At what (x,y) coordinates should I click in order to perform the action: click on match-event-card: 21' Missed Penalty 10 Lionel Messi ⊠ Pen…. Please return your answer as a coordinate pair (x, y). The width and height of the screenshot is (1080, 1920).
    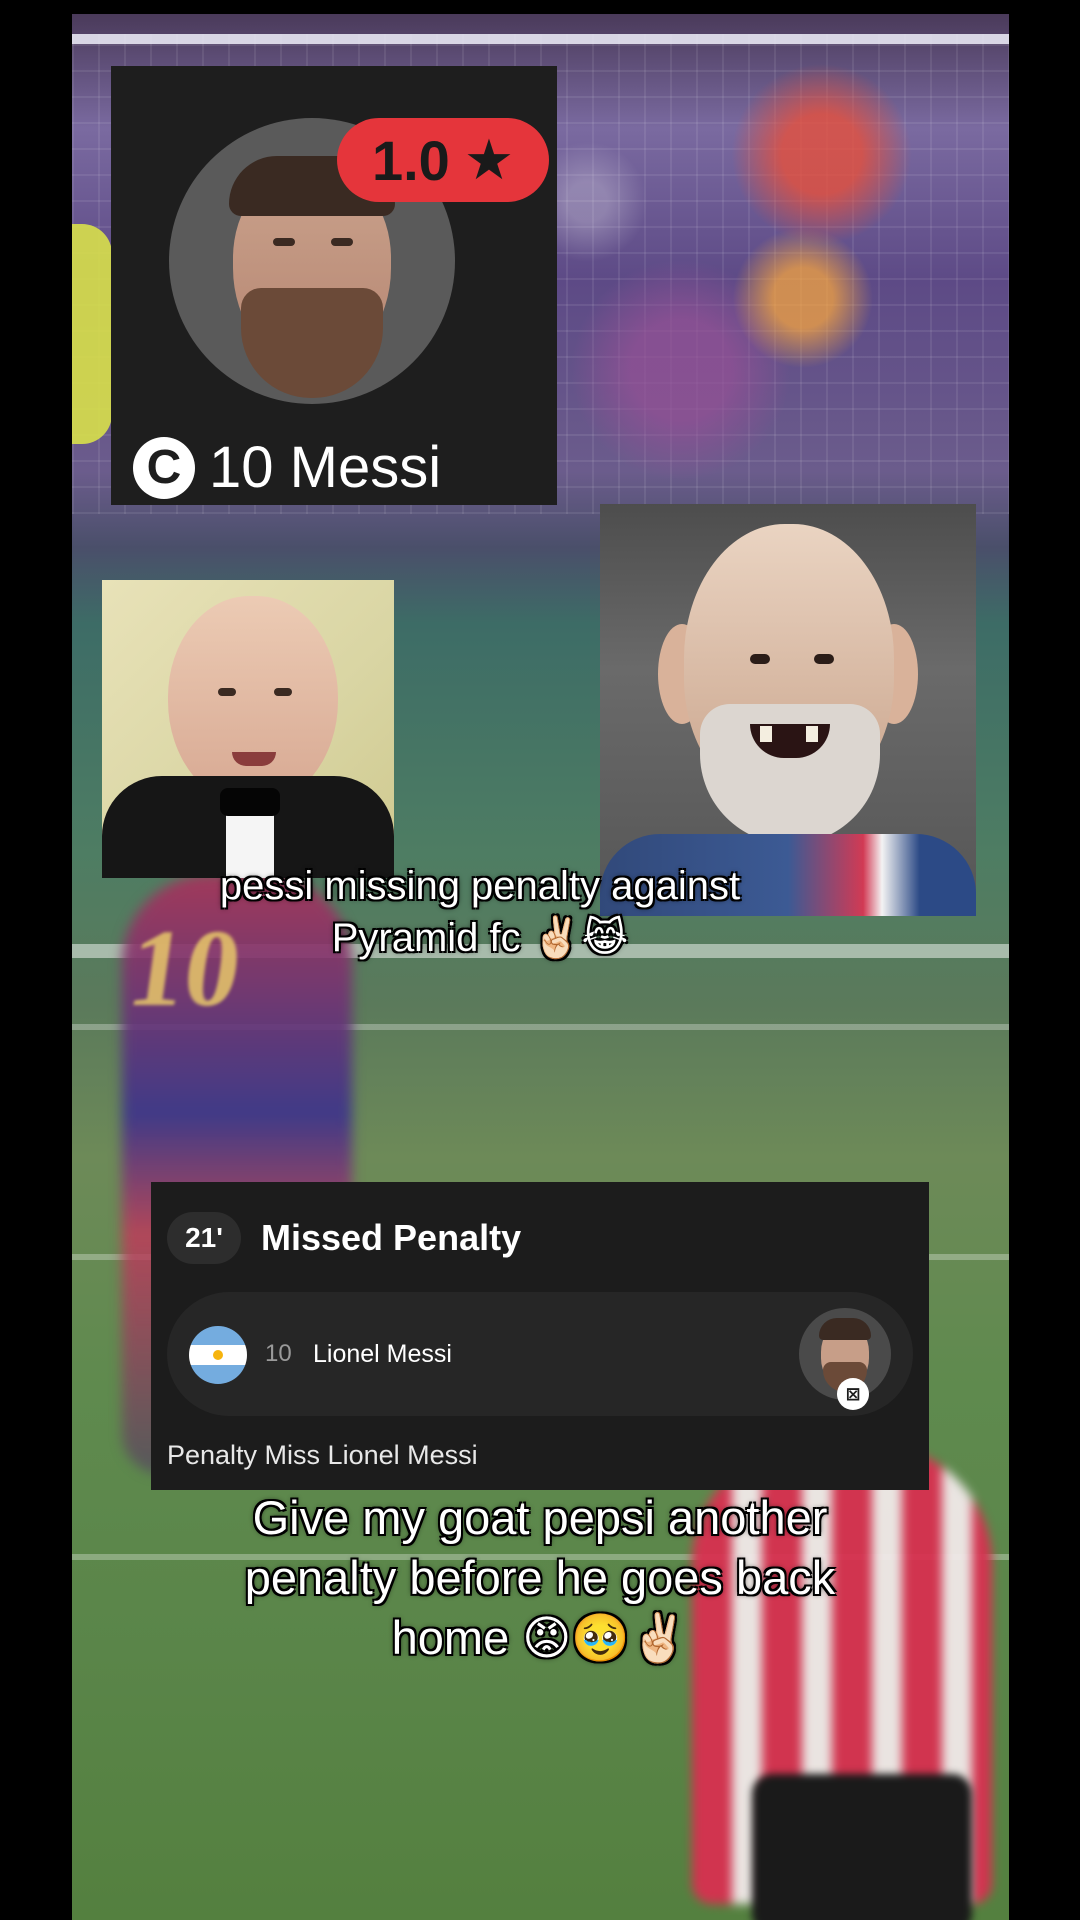
    Looking at the image, I should click on (540, 1336).